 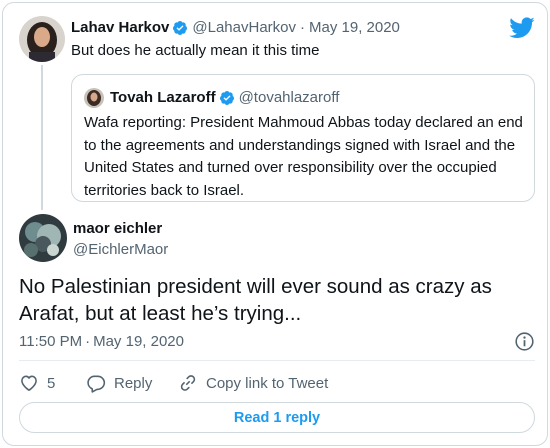 I want to click on twitter-bird-icon, so click(x=522, y=28).